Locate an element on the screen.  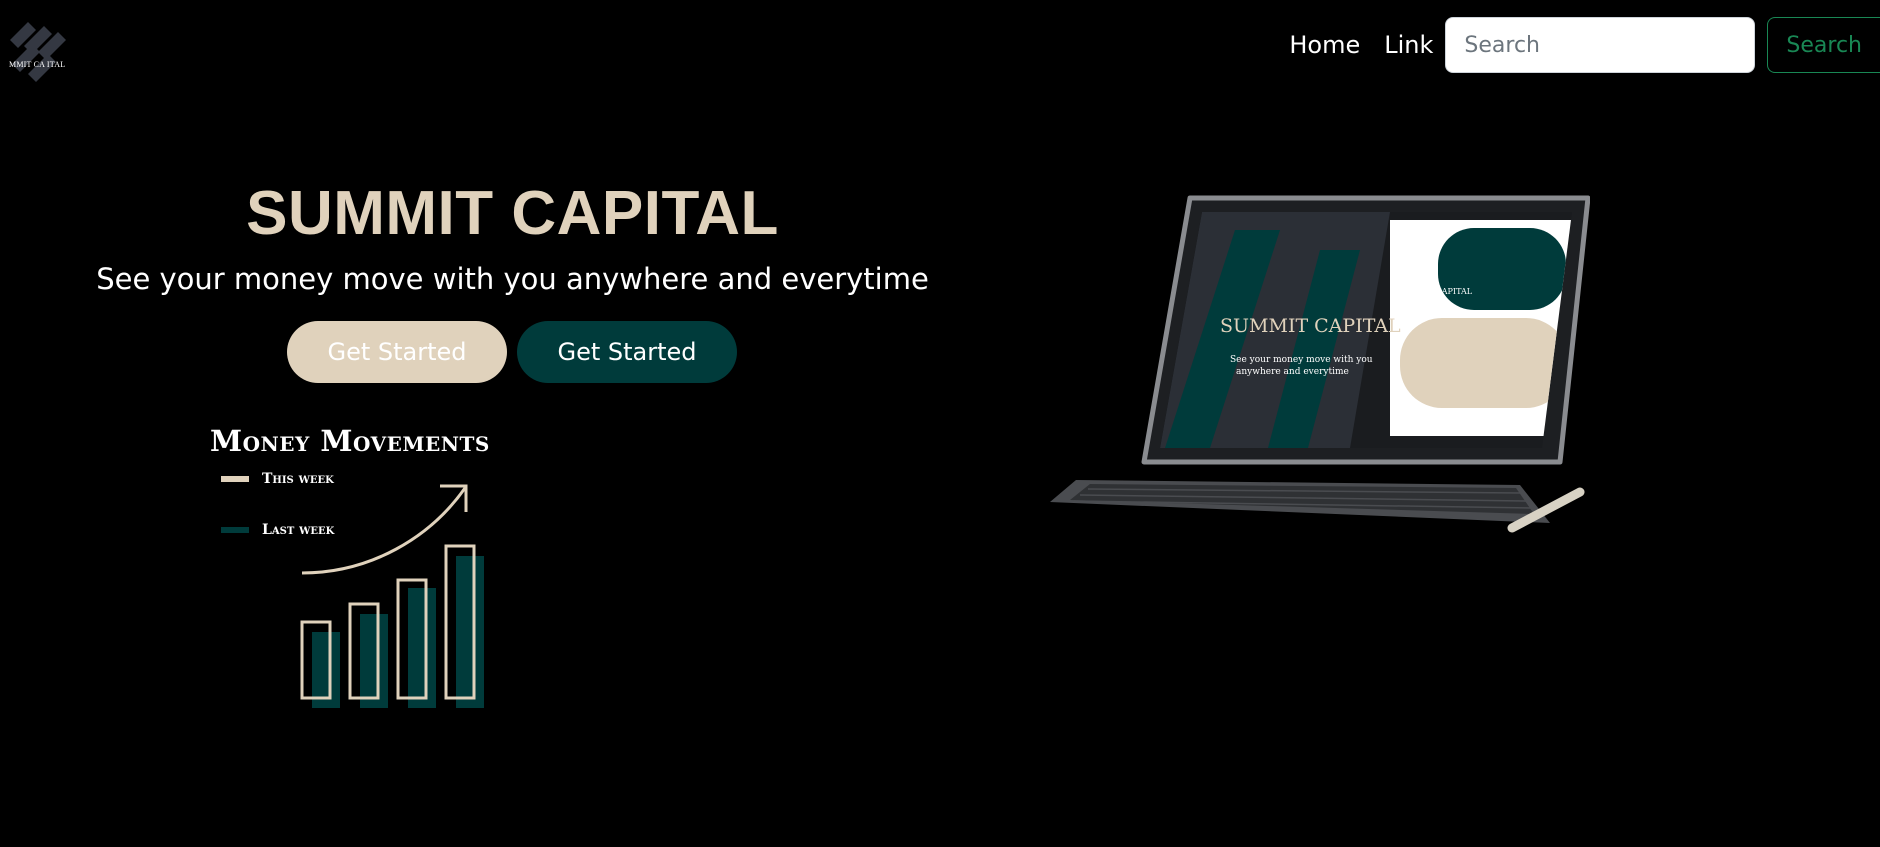
logo-mark-icon is located at coordinates (38, 52).